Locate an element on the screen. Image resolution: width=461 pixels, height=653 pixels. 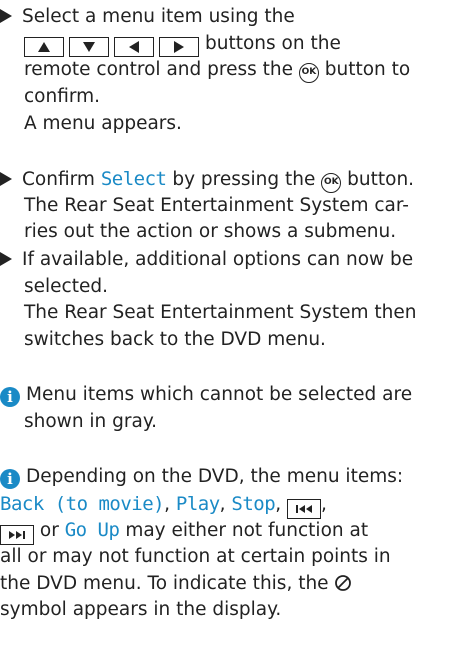
arrow-left-icon is located at coordinates (134, 46).